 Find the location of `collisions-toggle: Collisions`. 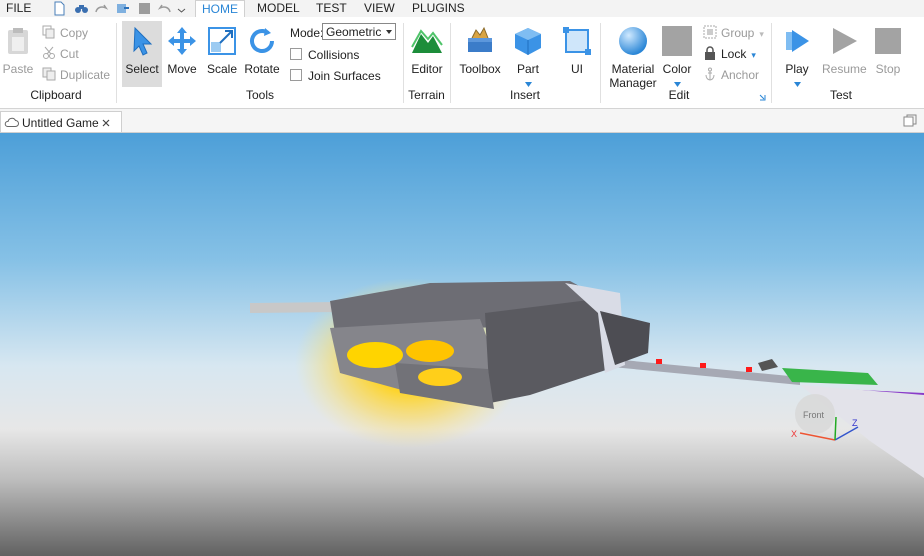

collisions-toggle: Collisions is located at coordinates (324, 55).